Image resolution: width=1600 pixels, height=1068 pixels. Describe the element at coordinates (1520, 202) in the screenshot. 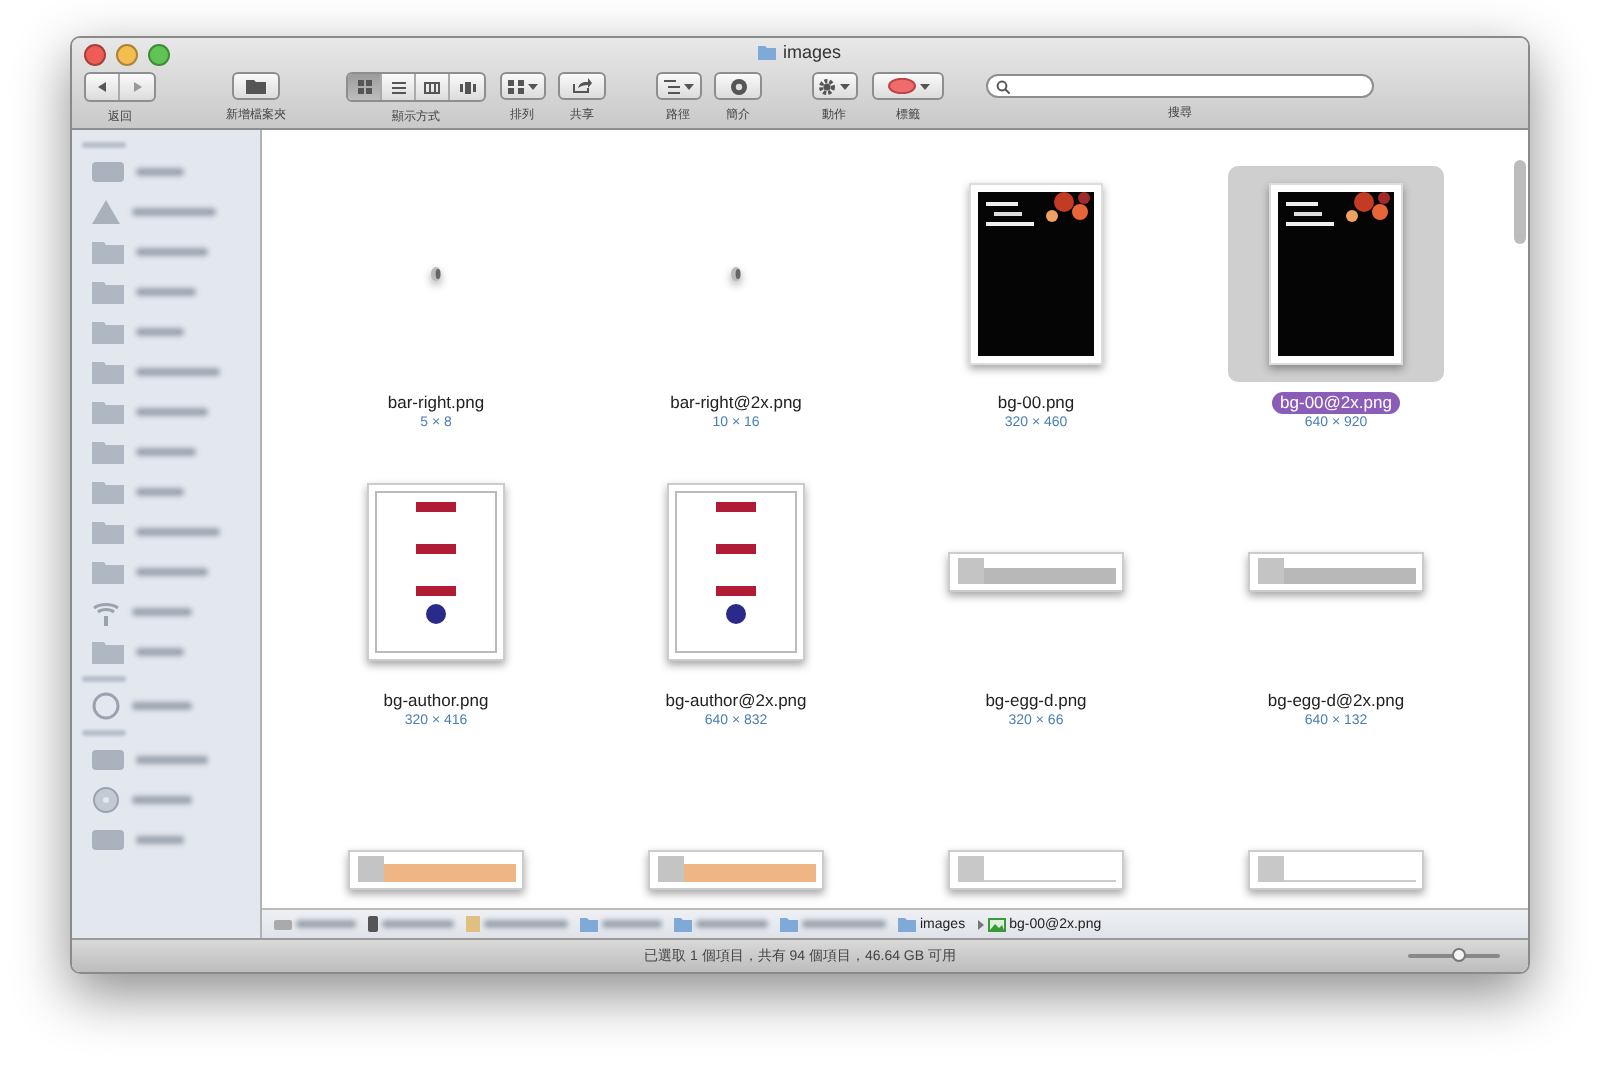

I see `scrollbar` at that location.